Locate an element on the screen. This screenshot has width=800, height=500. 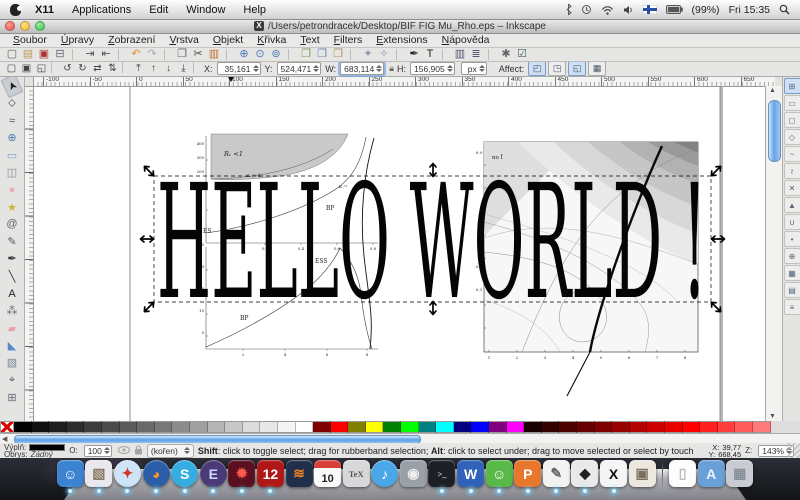
lock-ratio-icon: 🔒︎ is located at coordinates (391, 68).